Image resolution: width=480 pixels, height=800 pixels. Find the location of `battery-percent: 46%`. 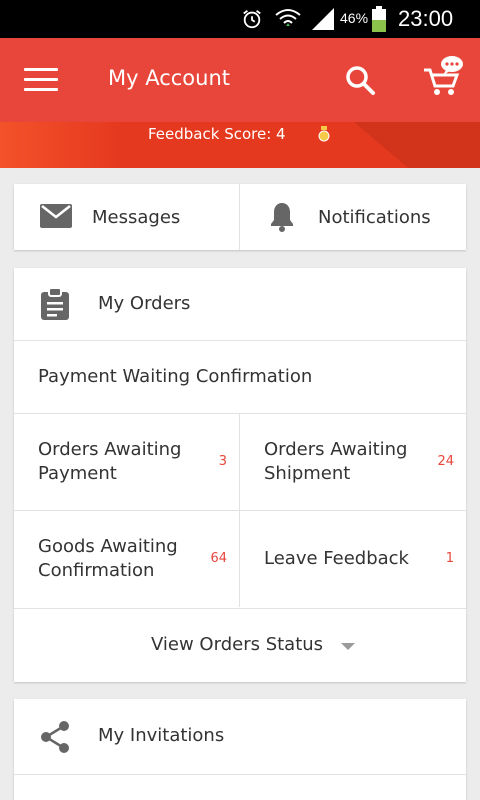

battery-percent: 46% is located at coordinates (354, 18).